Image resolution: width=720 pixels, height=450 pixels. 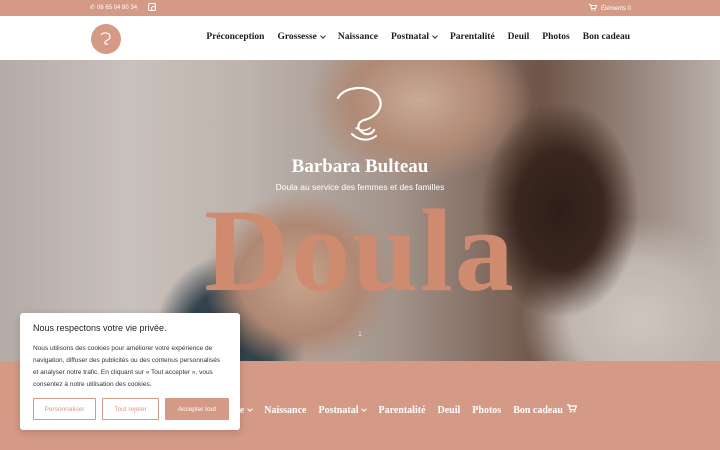 I want to click on nav2-item-parentalite: Parentalité, so click(x=401, y=410).